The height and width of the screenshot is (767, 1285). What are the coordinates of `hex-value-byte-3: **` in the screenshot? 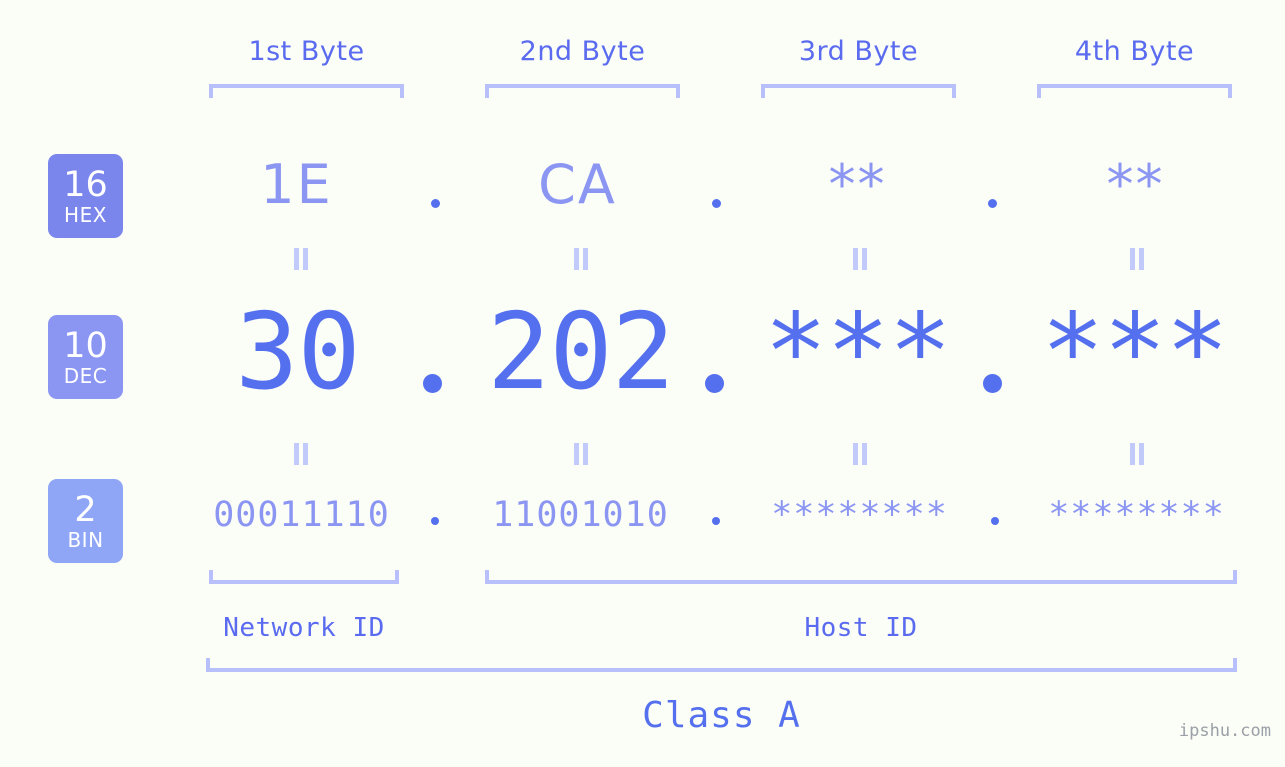 It's located at (857, 184).